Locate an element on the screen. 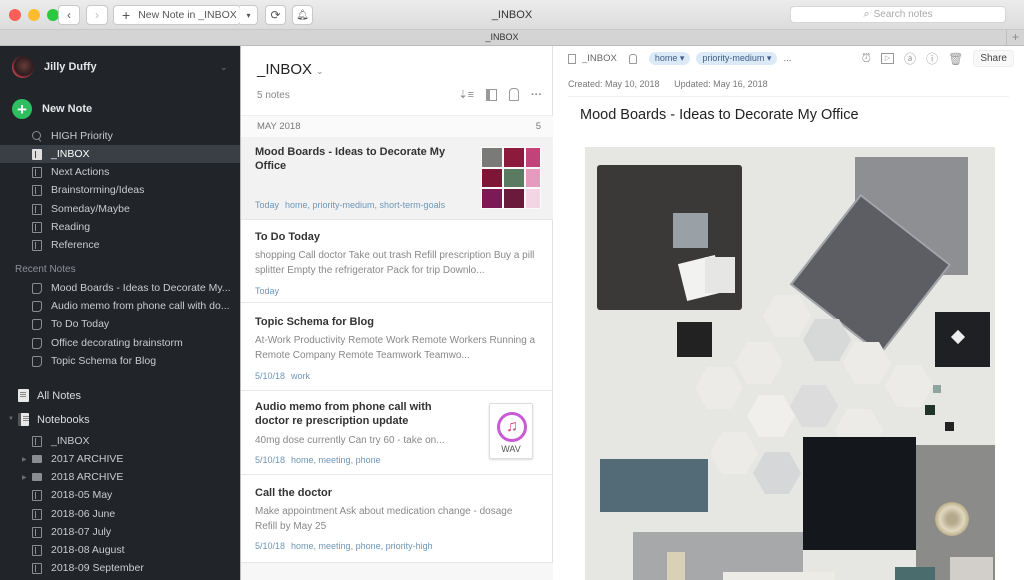 The width and height of the screenshot is (1024, 580). notebook-item: 2018-06 June is located at coordinates (120, 514).